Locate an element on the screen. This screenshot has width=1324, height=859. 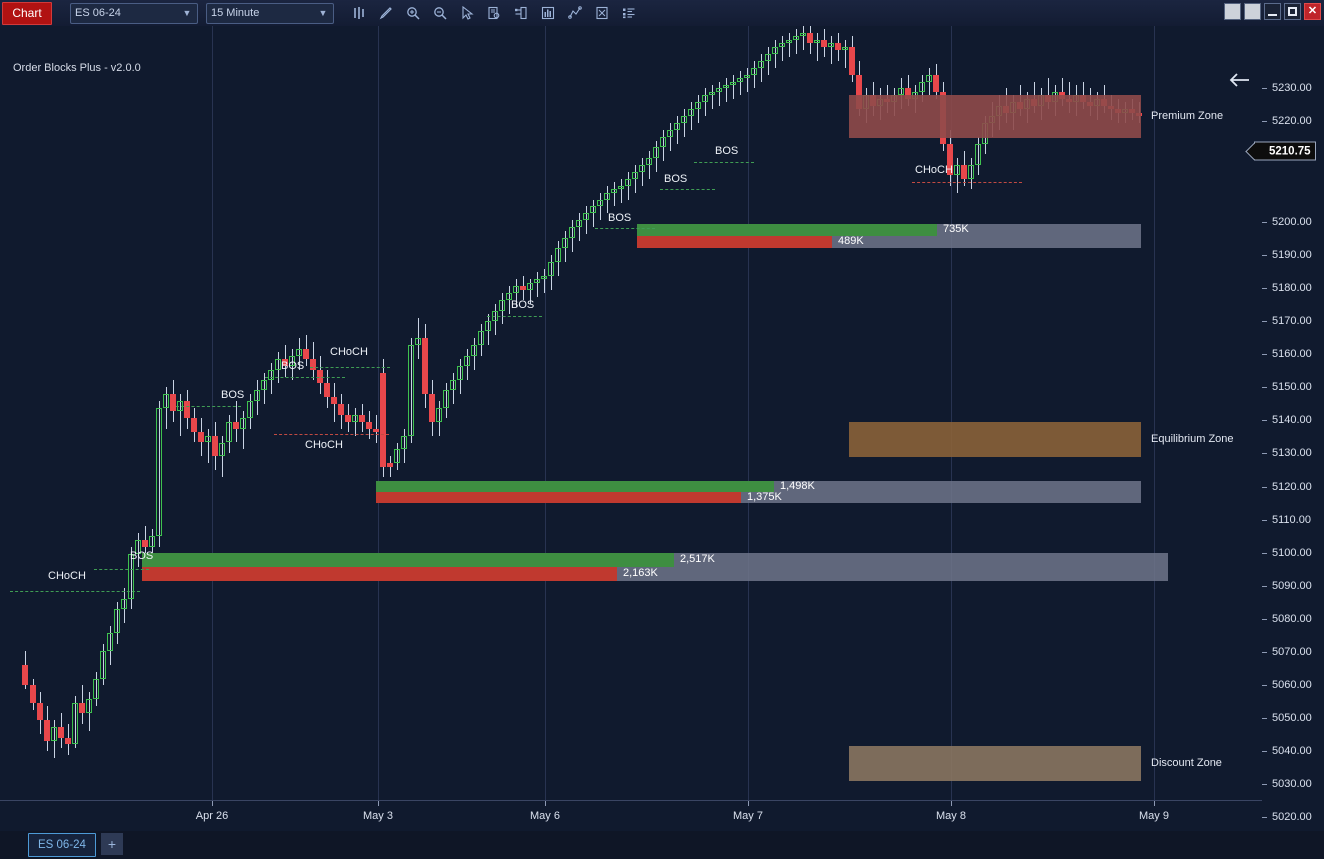
price-axis-label: 5170.00 is located at coordinates (1292, 321).